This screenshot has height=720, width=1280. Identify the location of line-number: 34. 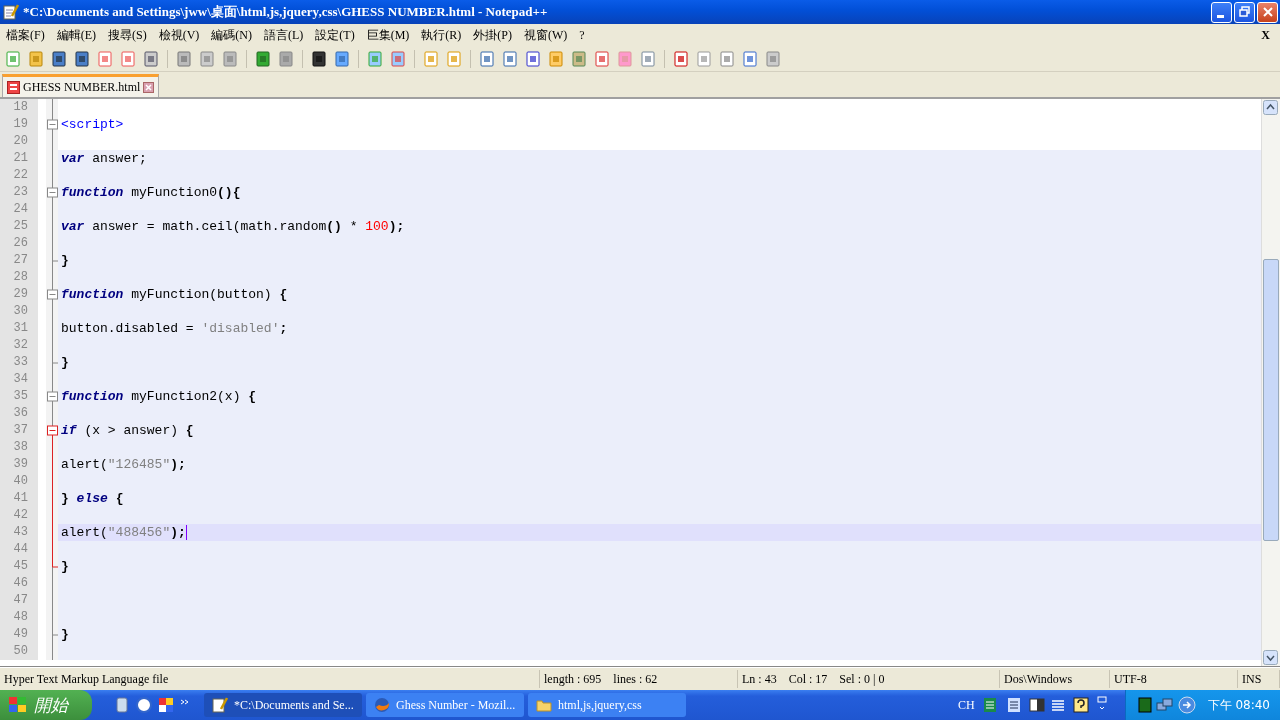
(19, 379).